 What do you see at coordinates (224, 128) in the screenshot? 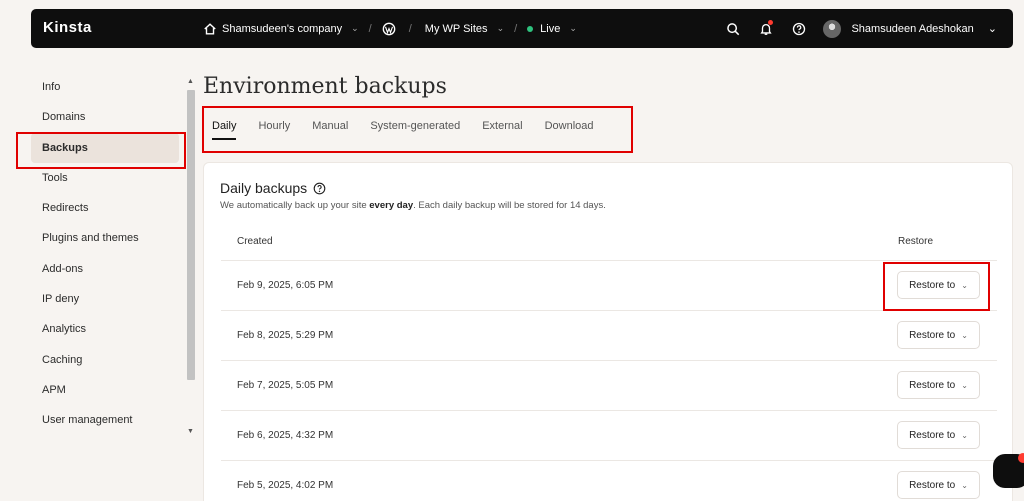
I see `tab-daily: Daily` at bounding box center [224, 128].